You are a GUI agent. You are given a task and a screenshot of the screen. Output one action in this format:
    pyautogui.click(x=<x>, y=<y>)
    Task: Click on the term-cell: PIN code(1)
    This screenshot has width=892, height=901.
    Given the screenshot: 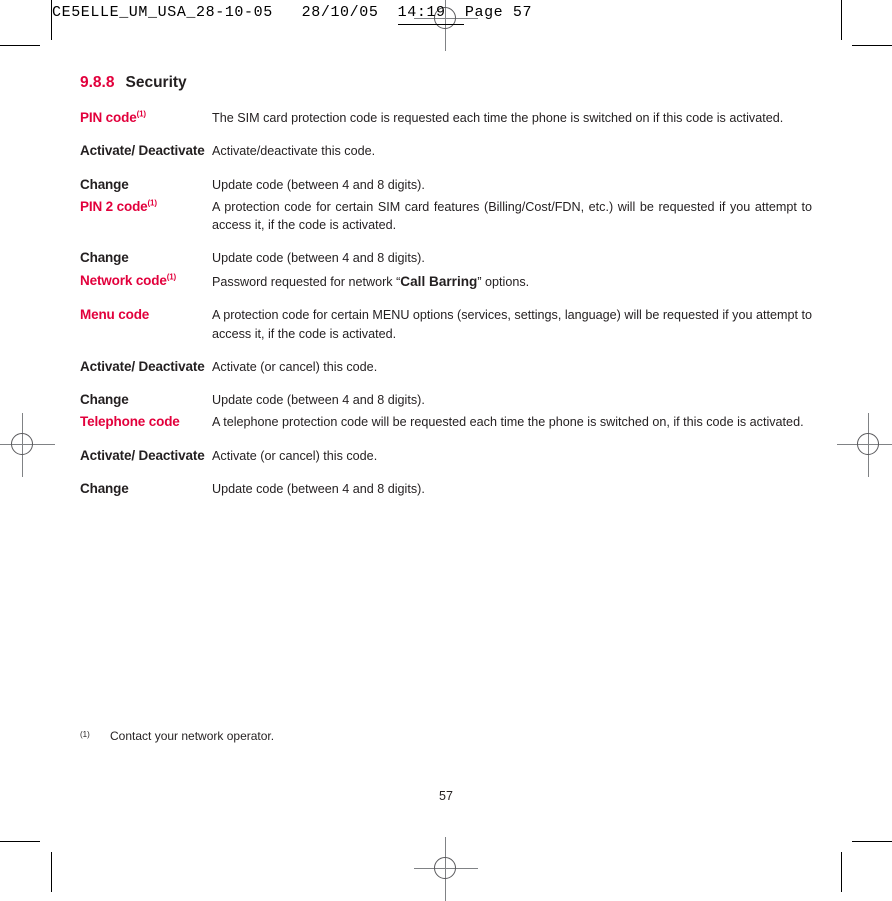 What is the action you would take?
    pyautogui.click(x=146, y=125)
    